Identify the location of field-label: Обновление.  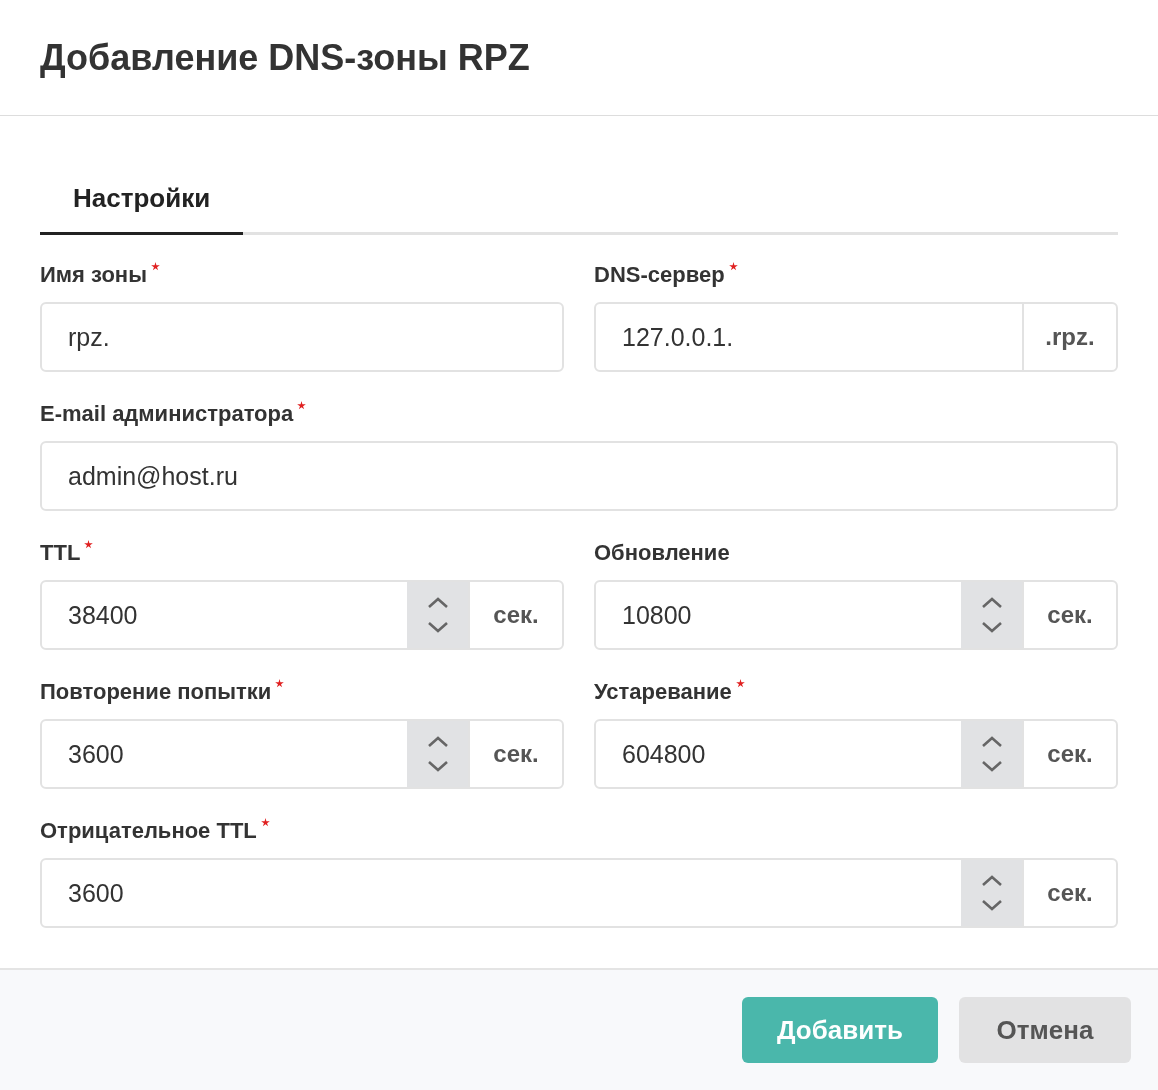
(662, 553).